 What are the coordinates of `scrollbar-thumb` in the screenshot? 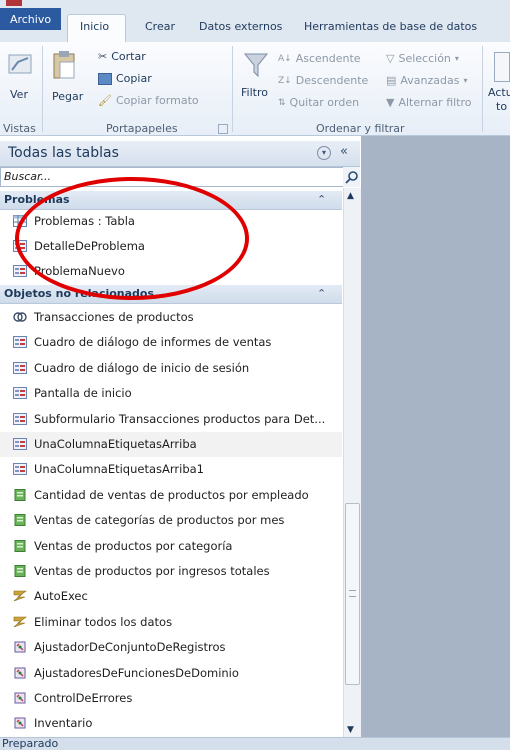 It's located at (352, 594).